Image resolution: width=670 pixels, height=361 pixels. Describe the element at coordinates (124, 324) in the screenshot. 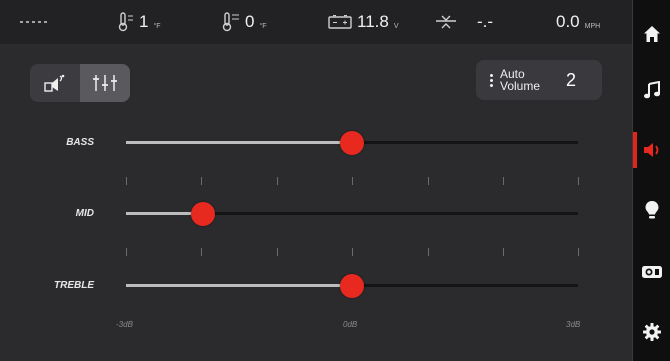

I see `scale-min-label: -3dB` at that location.